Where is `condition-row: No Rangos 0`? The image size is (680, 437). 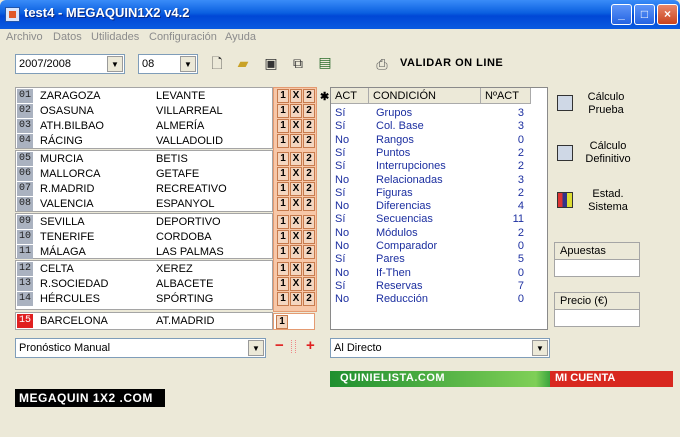
condition-row: No Rangos 0 is located at coordinates (431, 140).